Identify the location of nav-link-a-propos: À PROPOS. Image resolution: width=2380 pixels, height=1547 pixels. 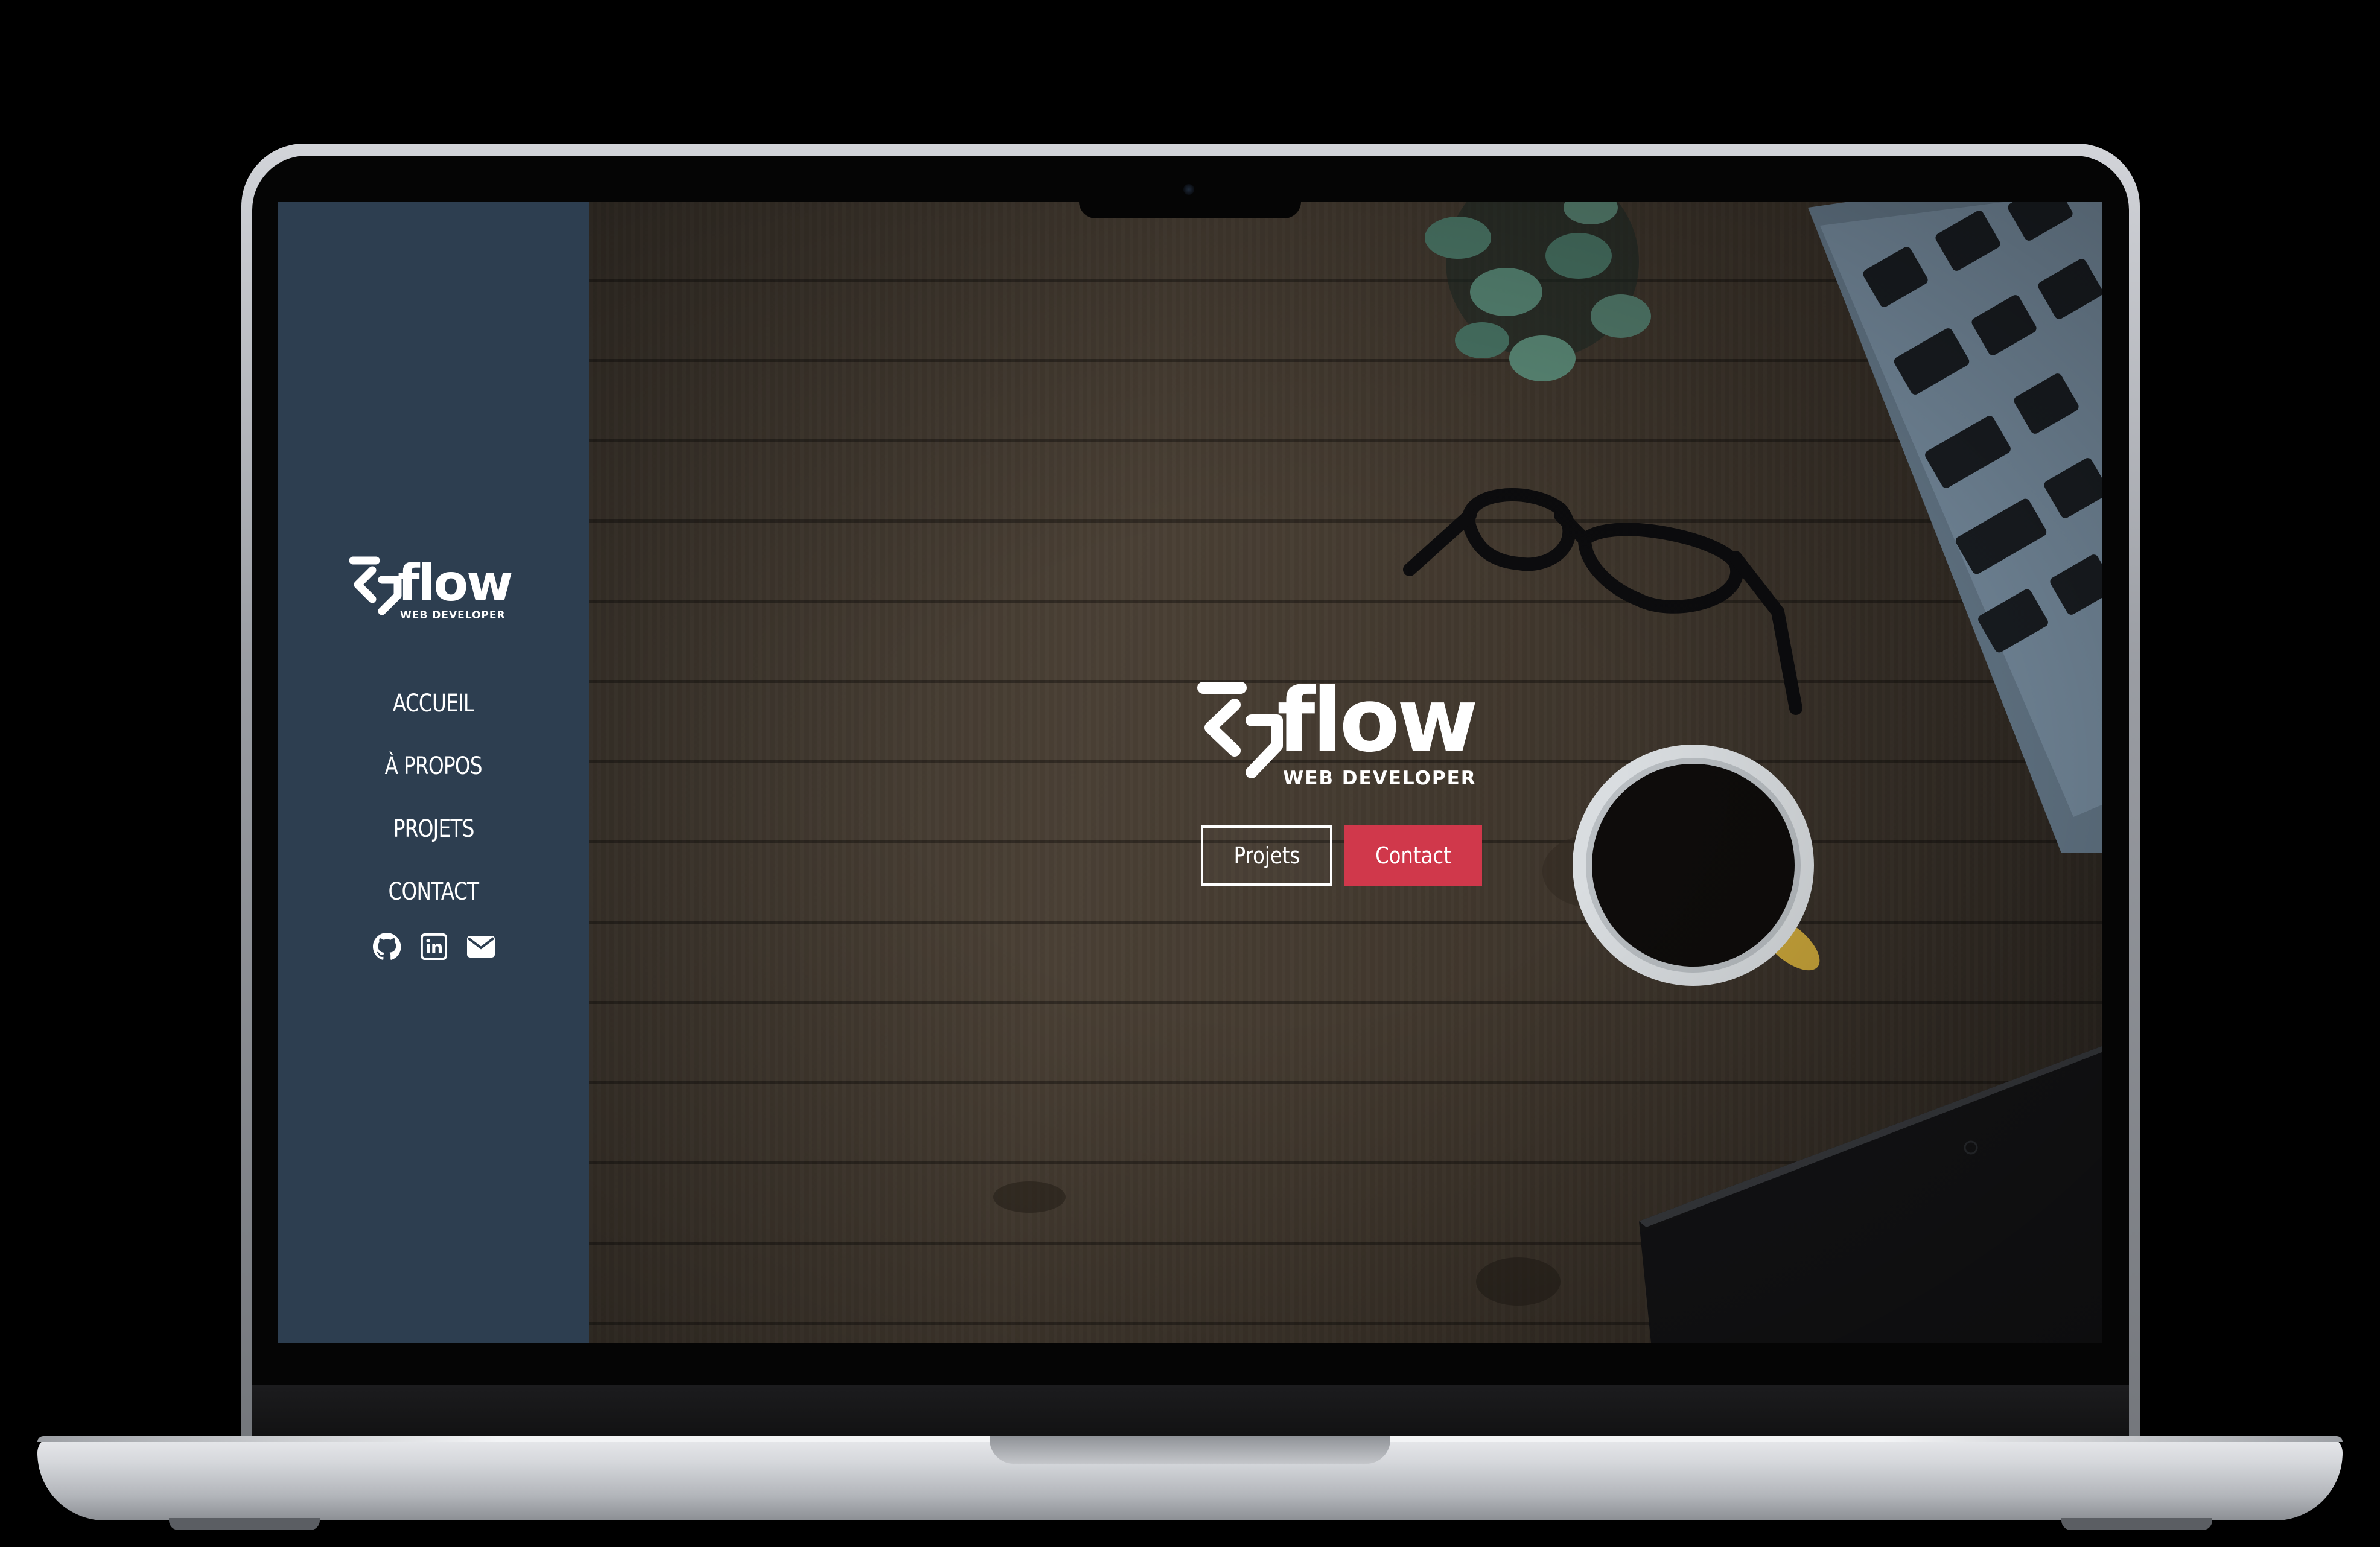
(434, 766).